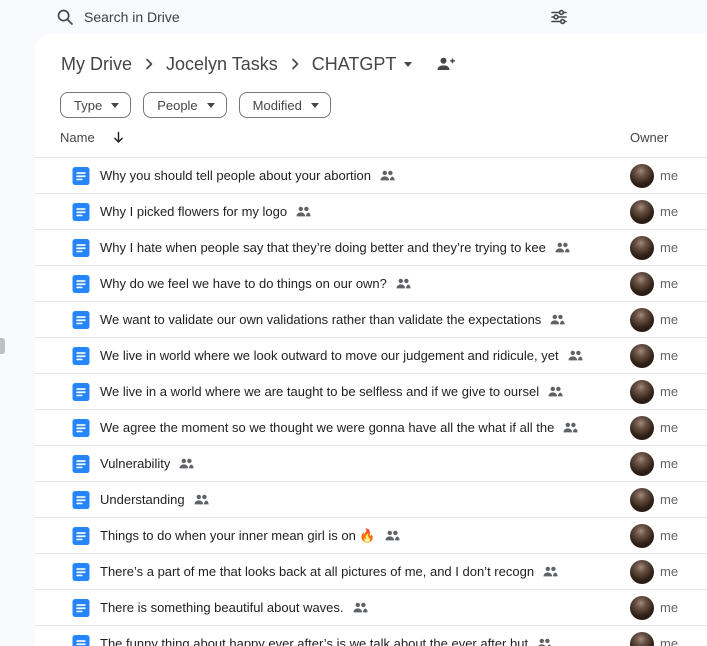 This screenshot has width=707, height=646. I want to click on tune-icon, so click(559, 17).